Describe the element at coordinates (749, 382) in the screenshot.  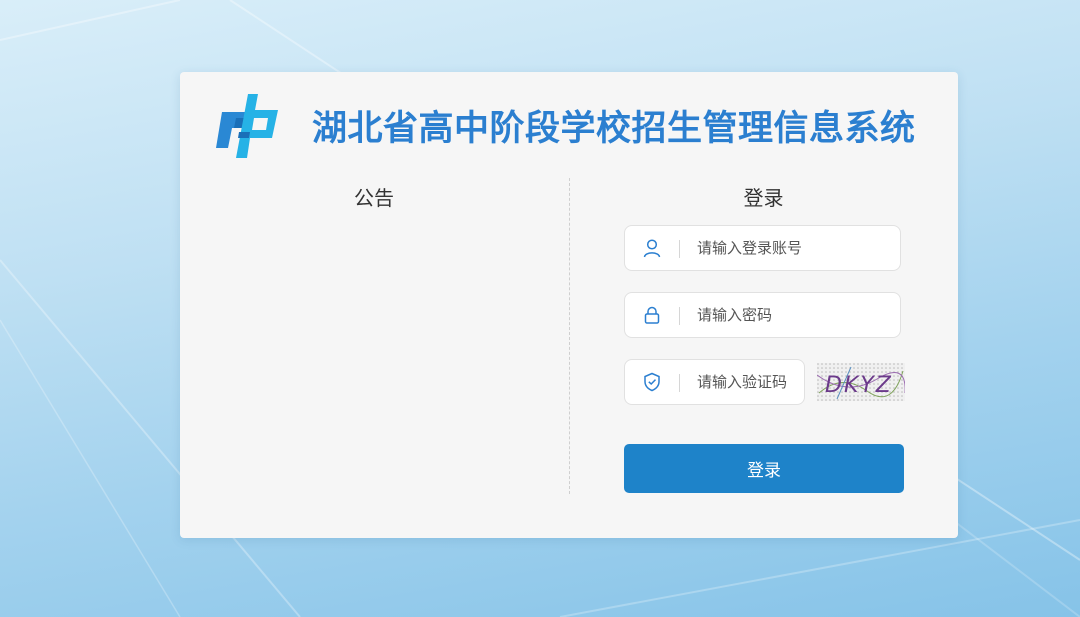
I see `captcha-input` at that location.